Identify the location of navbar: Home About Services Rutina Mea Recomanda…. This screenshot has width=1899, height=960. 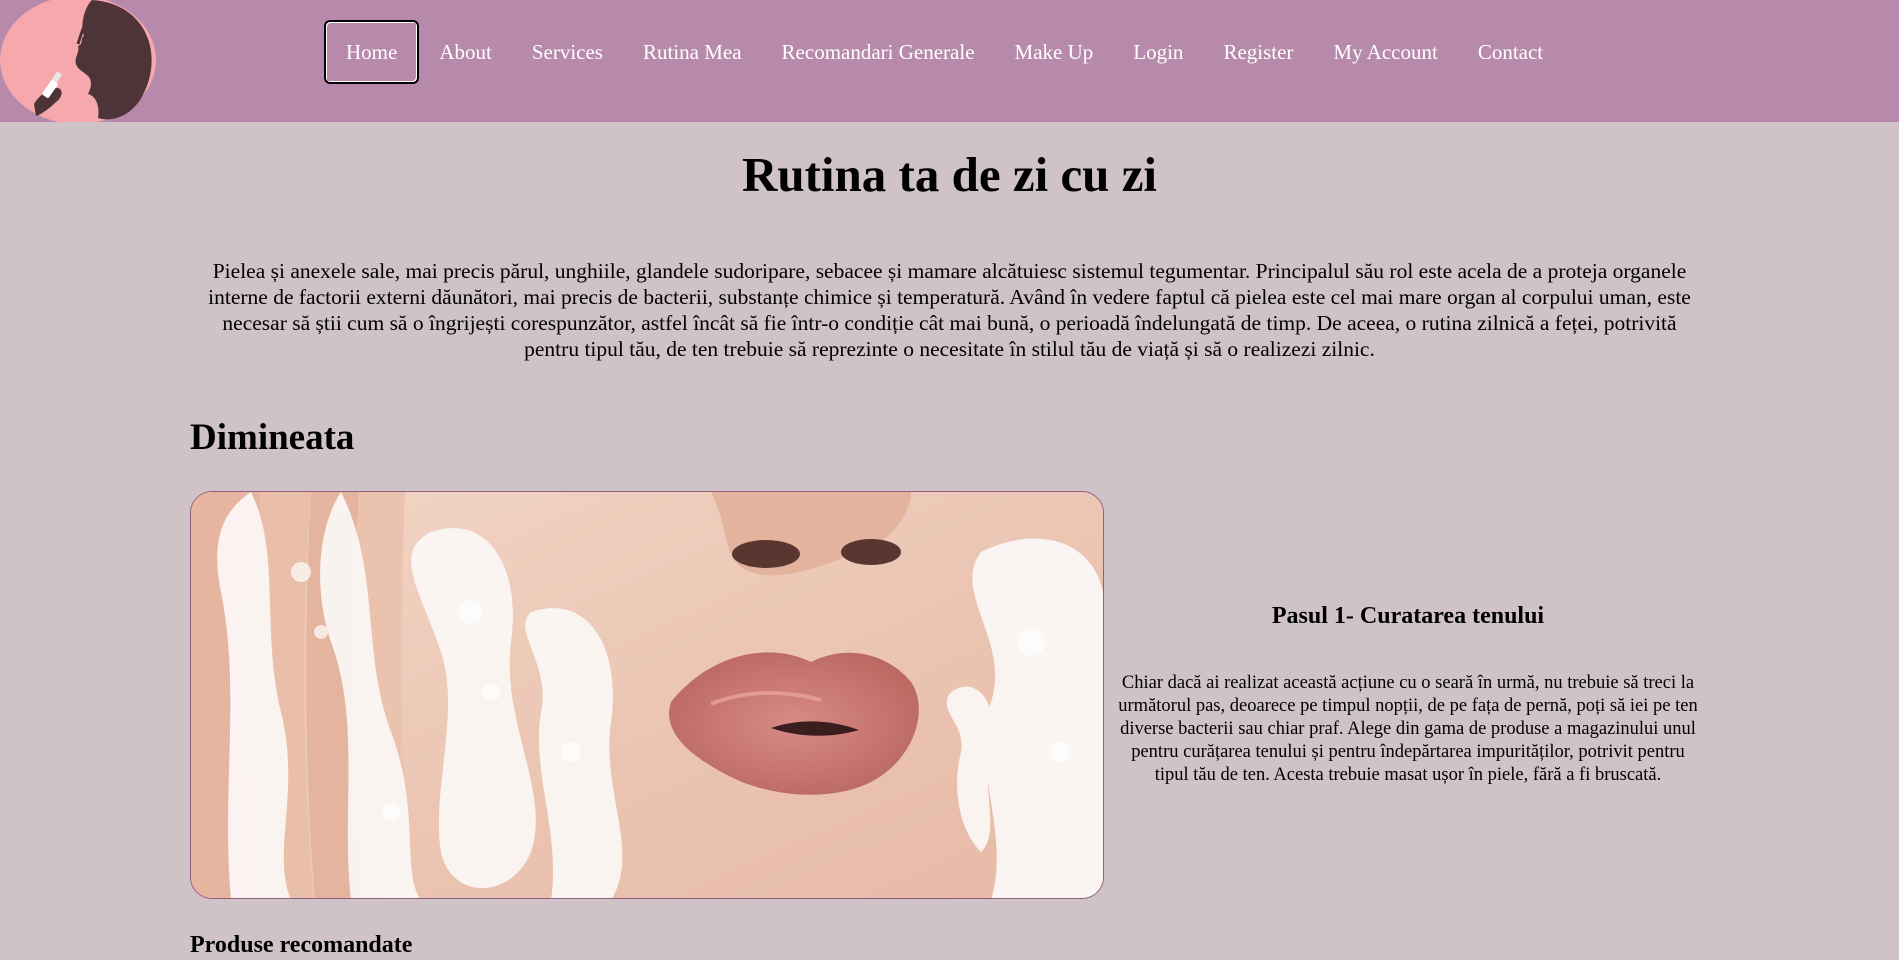
(949, 62).